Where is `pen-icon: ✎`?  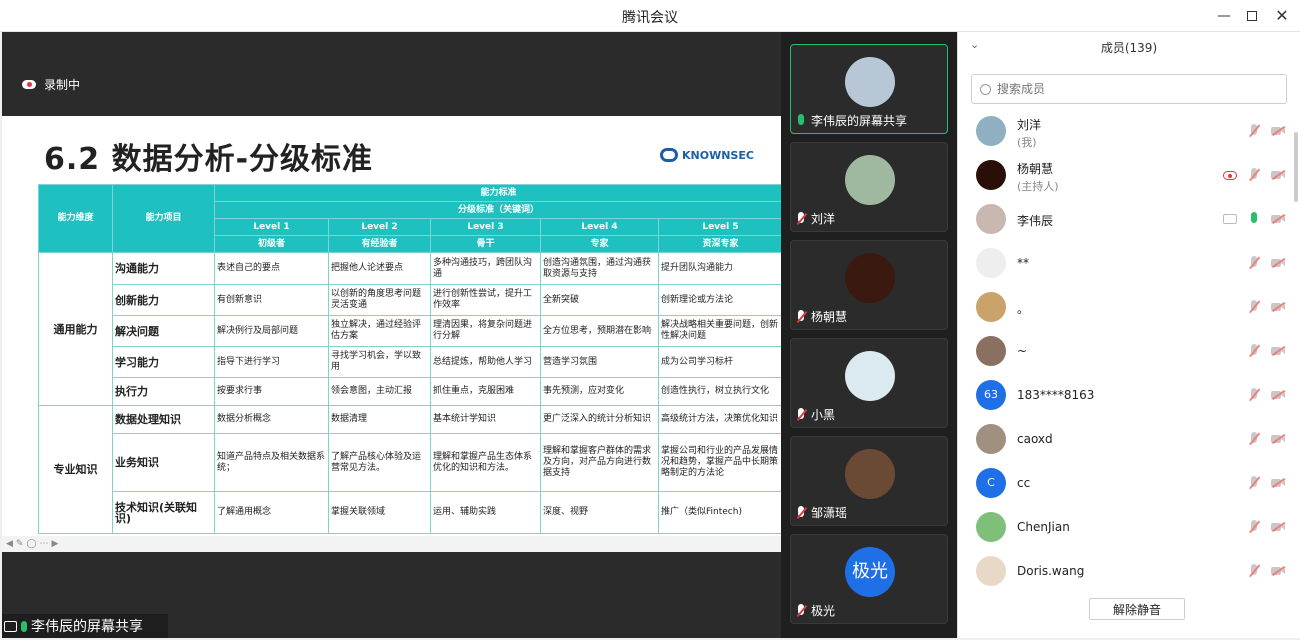
pen-icon: ✎ is located at coordinates (20, 544).